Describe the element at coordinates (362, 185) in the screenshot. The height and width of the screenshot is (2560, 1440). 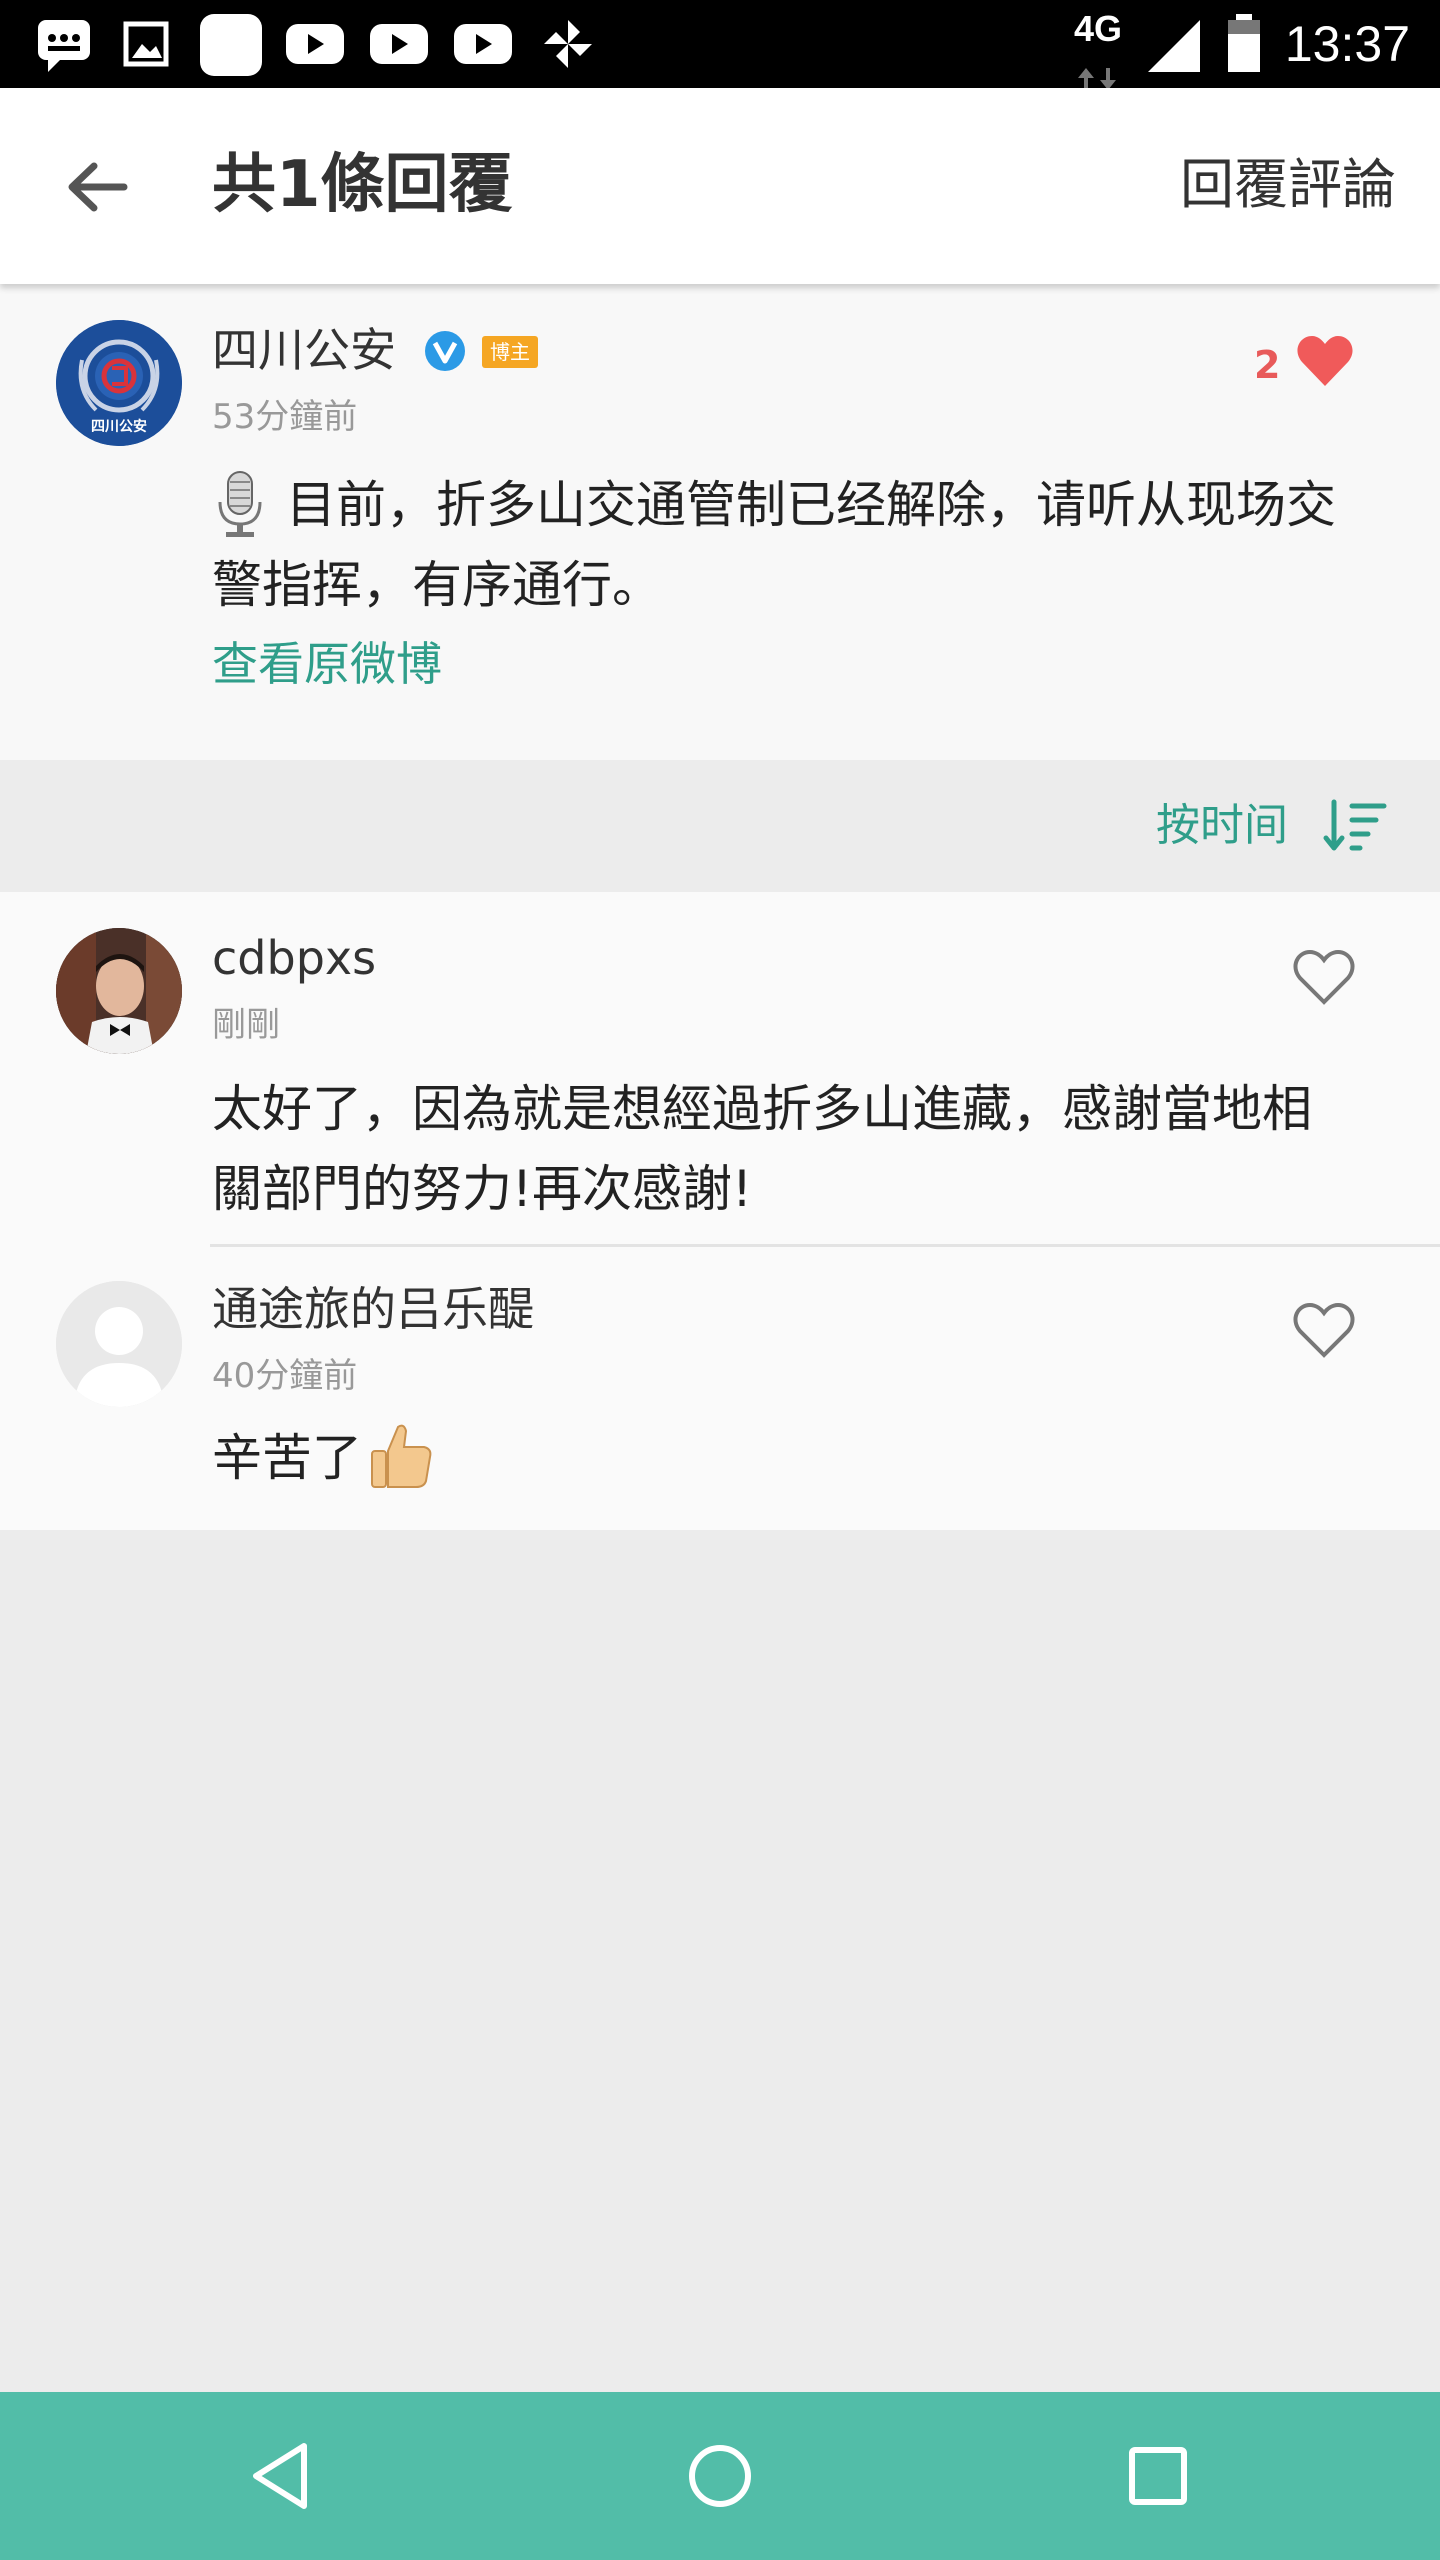
I see `page-title: 共1條回覆` at that location.